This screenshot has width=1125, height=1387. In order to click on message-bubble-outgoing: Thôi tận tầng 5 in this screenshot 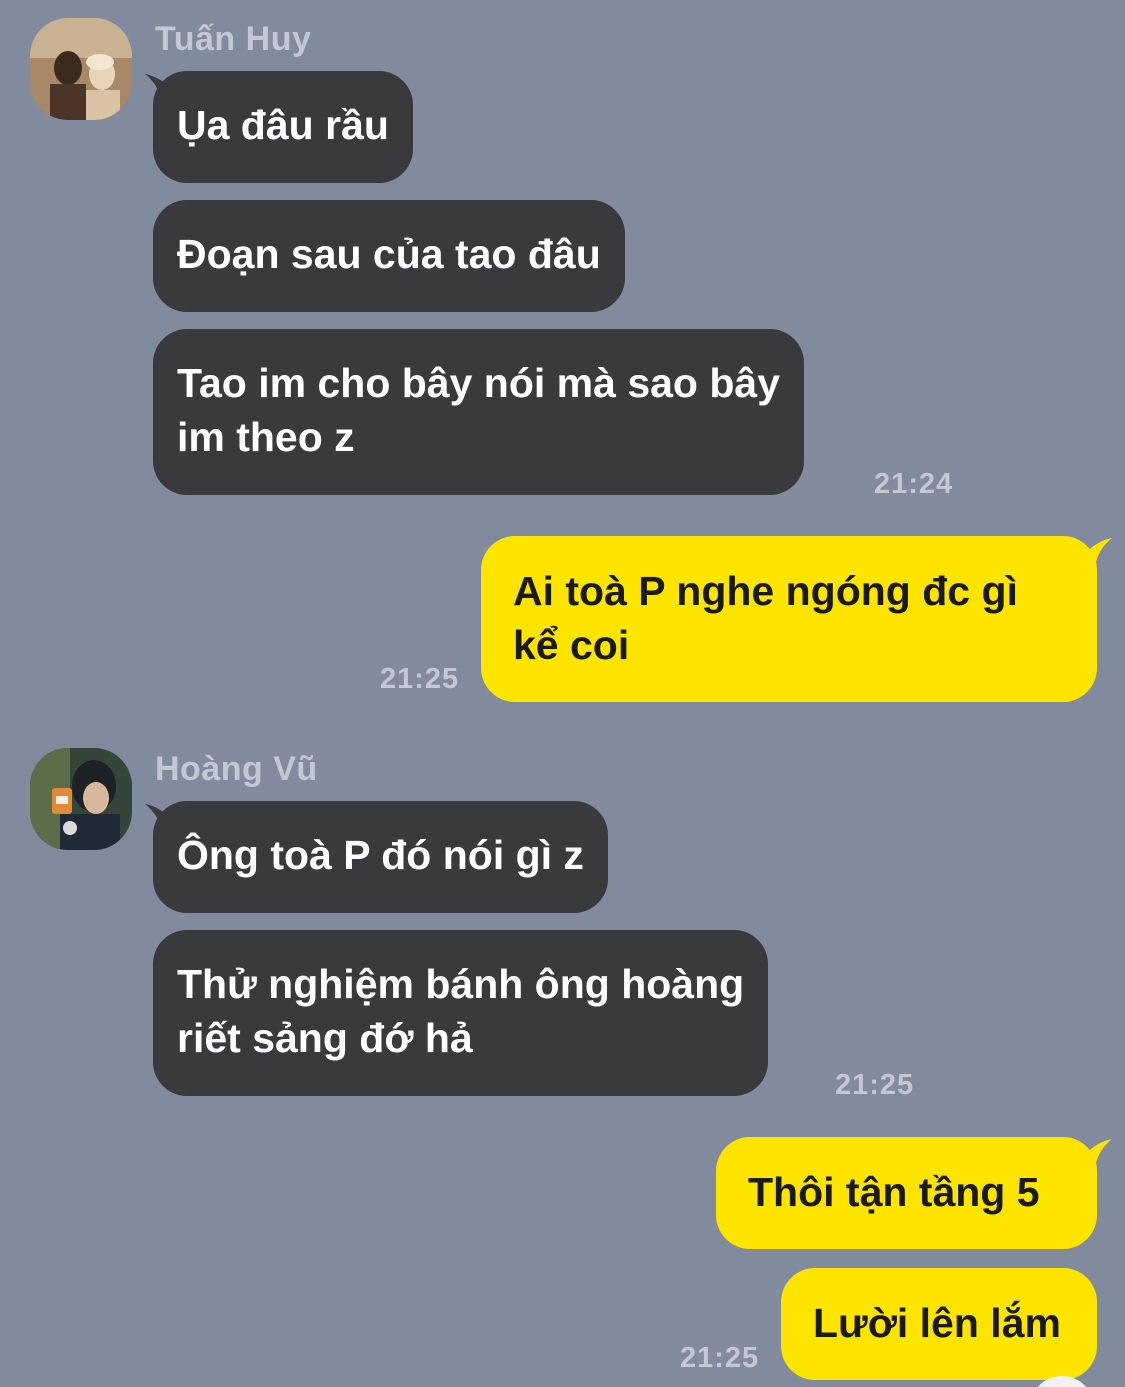, I will do `click(906, 1193)`.